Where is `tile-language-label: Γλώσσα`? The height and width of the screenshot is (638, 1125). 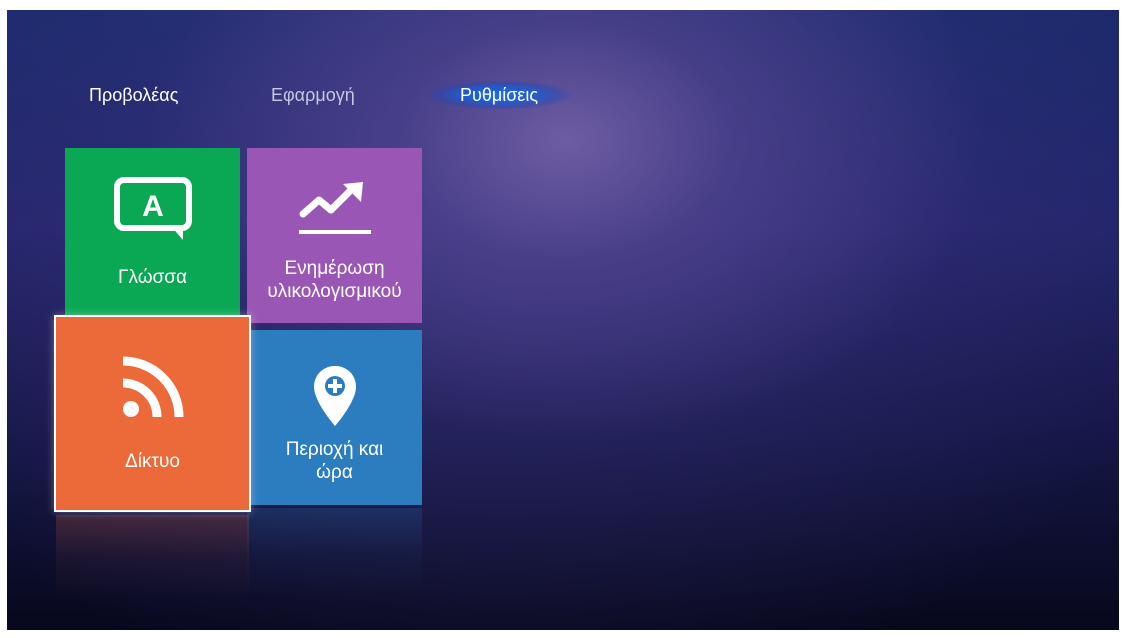 tile-language-label: Γλώσσα is located at coordinates (152, 277).